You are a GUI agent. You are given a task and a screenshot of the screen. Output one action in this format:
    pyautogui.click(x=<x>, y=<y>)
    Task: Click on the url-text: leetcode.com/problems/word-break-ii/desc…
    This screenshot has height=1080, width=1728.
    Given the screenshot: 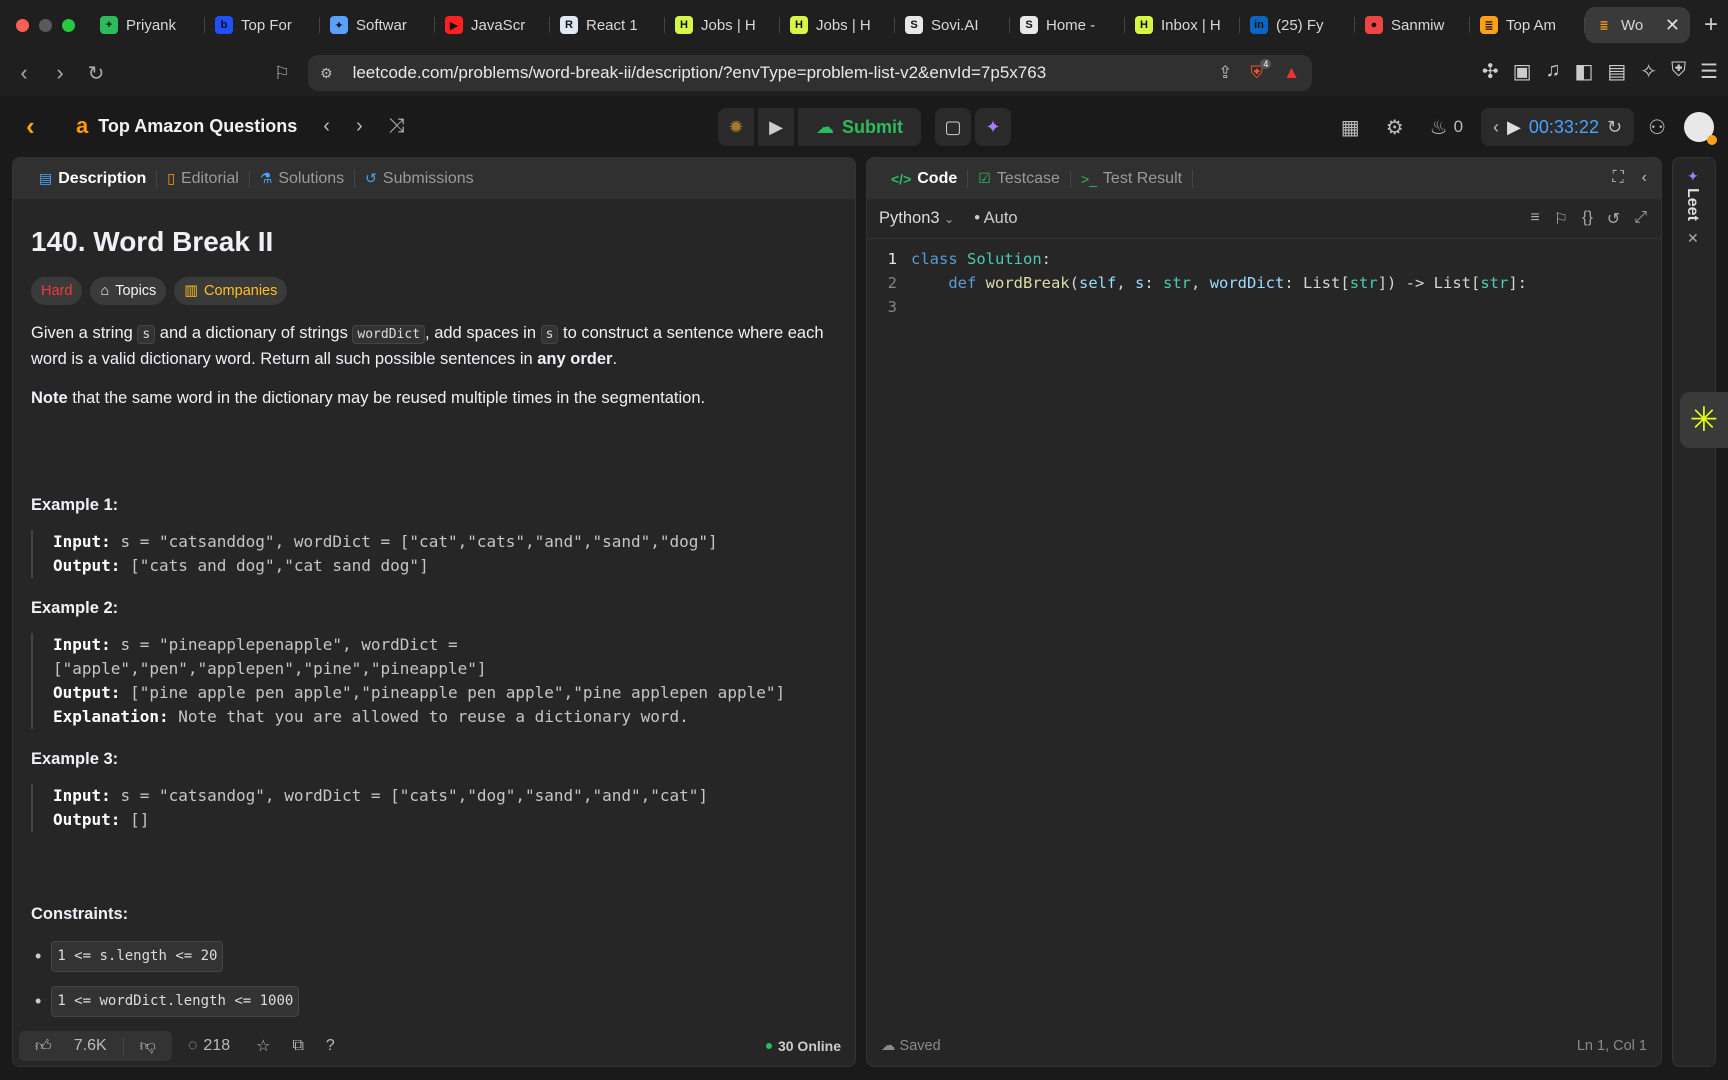 What is the action you would take?
    pyautogui.click(x=786, y=73)
    